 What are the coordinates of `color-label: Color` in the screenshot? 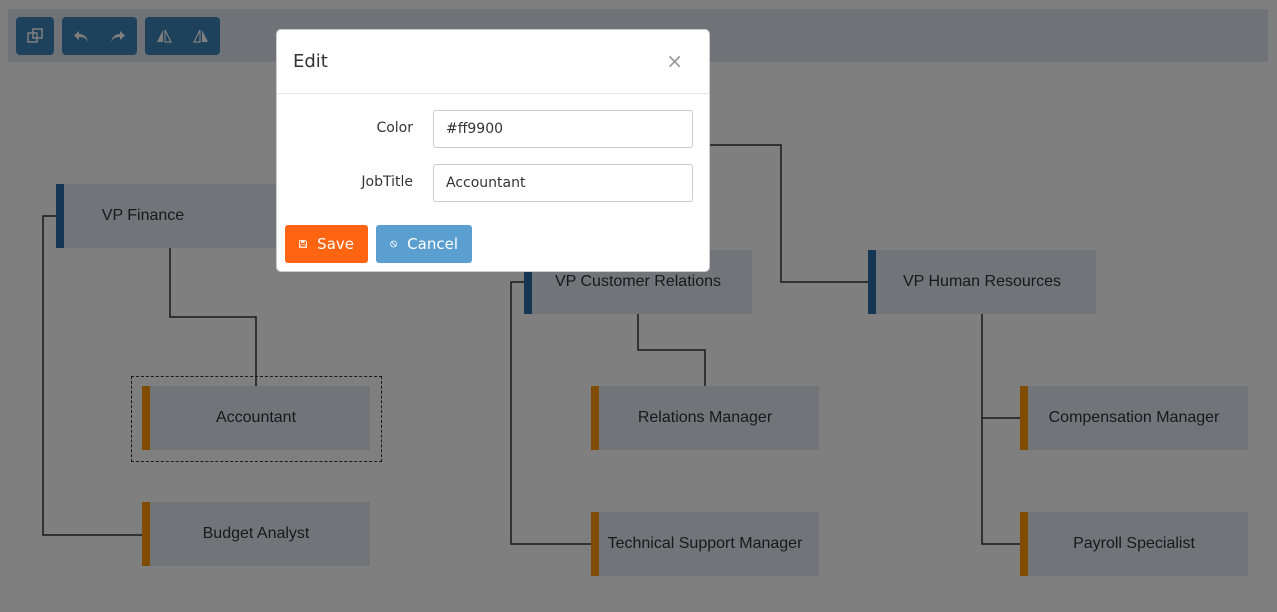 It's located at (394, 128).